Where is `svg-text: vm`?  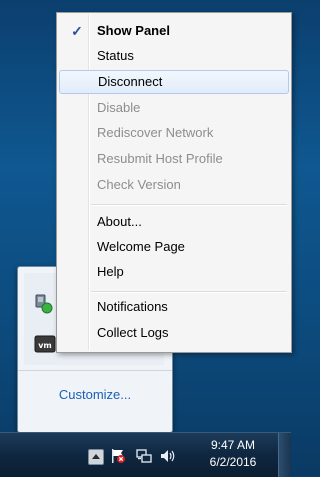 svg-text: vm is located at coordinates (45, 345).